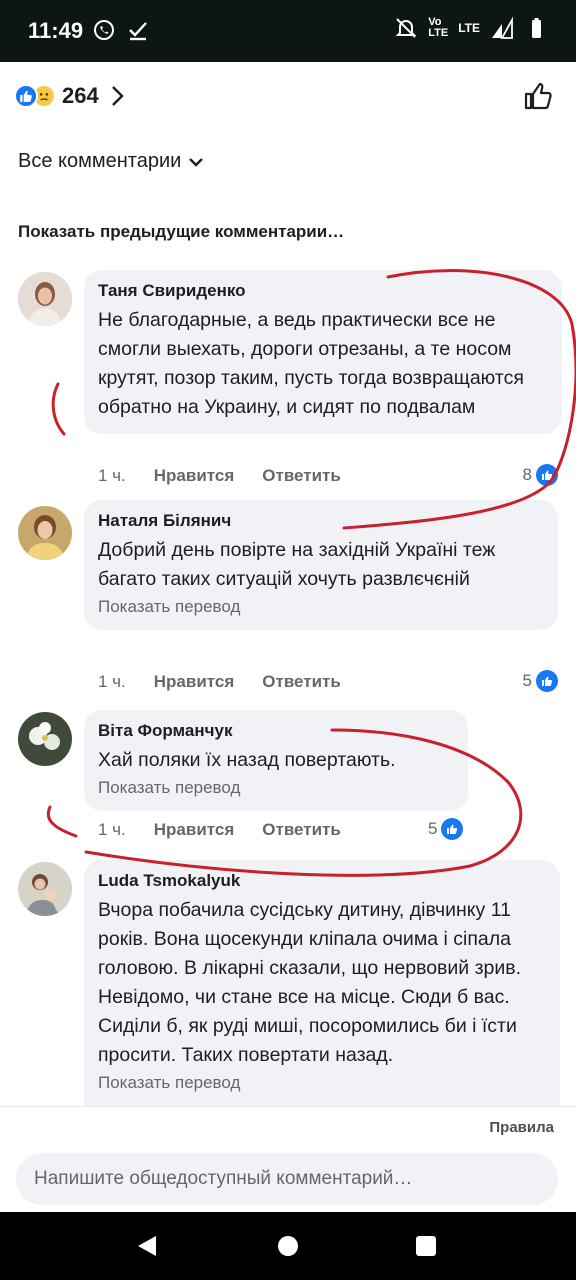 The height and width of the screenshot is (1280, 576). Describe the element at coordinates (406, 28) in the screenshot. I see `mute-icon` at that location.